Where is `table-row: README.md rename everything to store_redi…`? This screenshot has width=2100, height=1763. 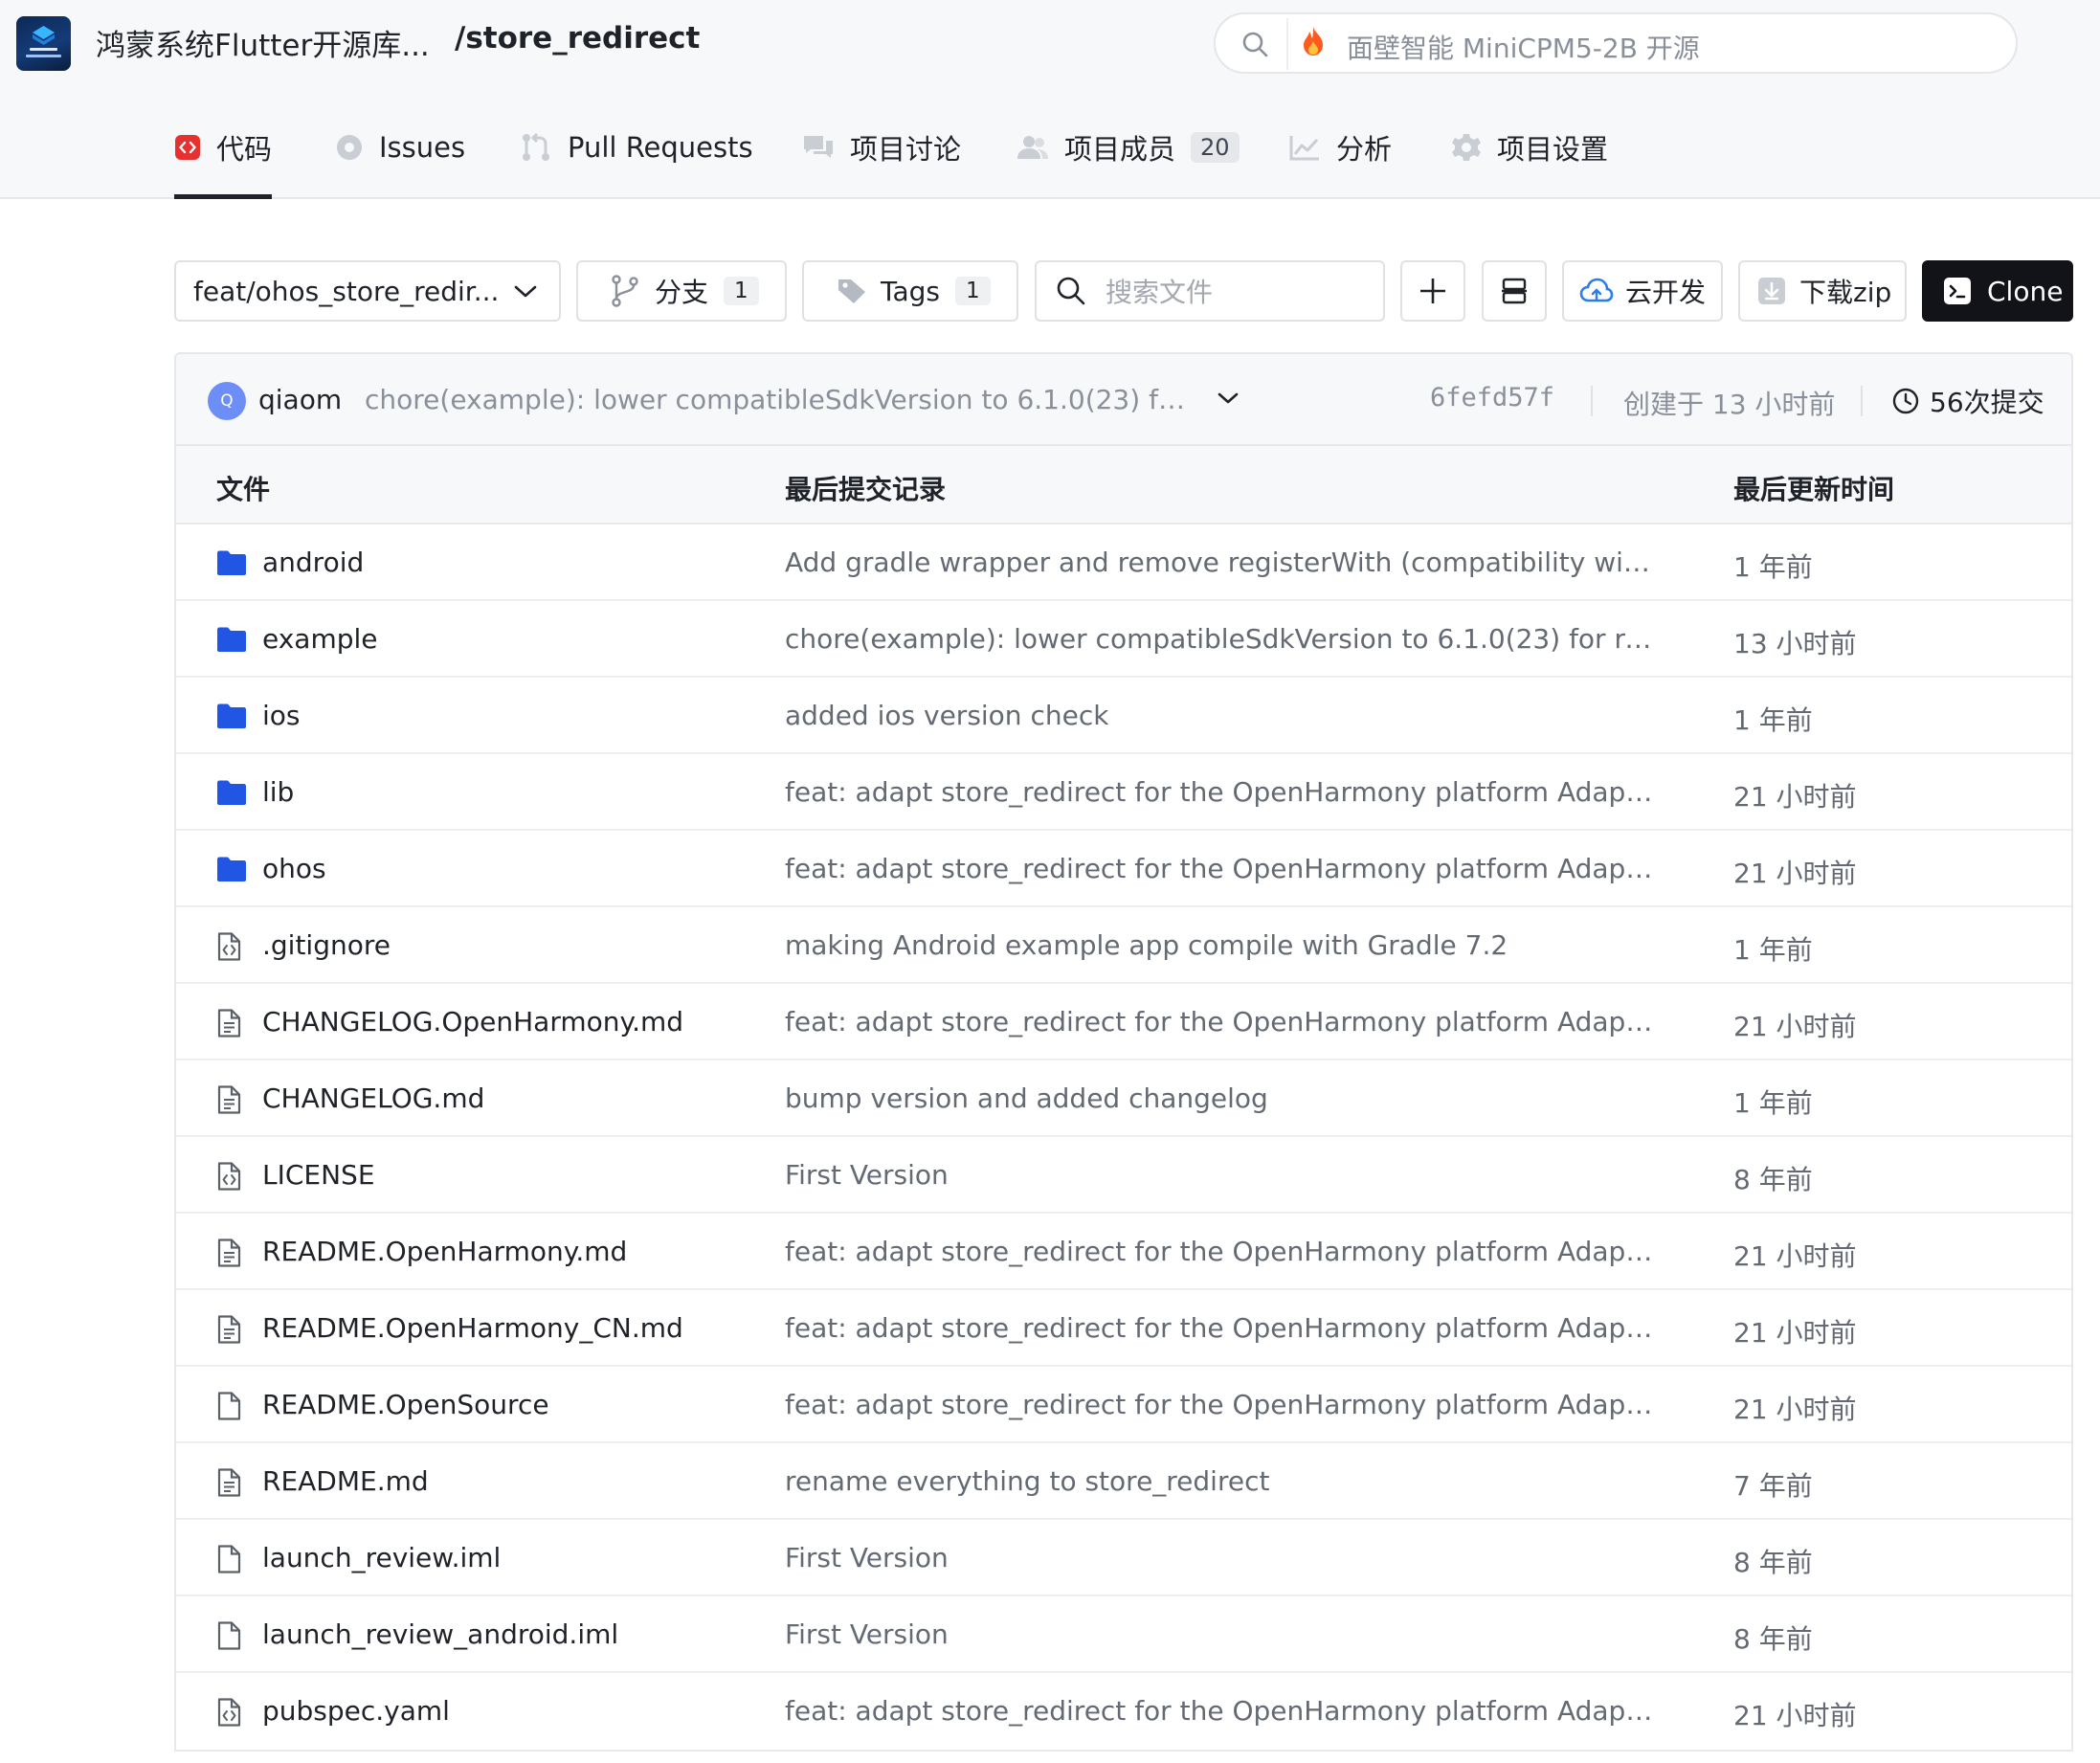
table-row: README.md rename everything to store_redi… is located at coordinates (1123, 1481).